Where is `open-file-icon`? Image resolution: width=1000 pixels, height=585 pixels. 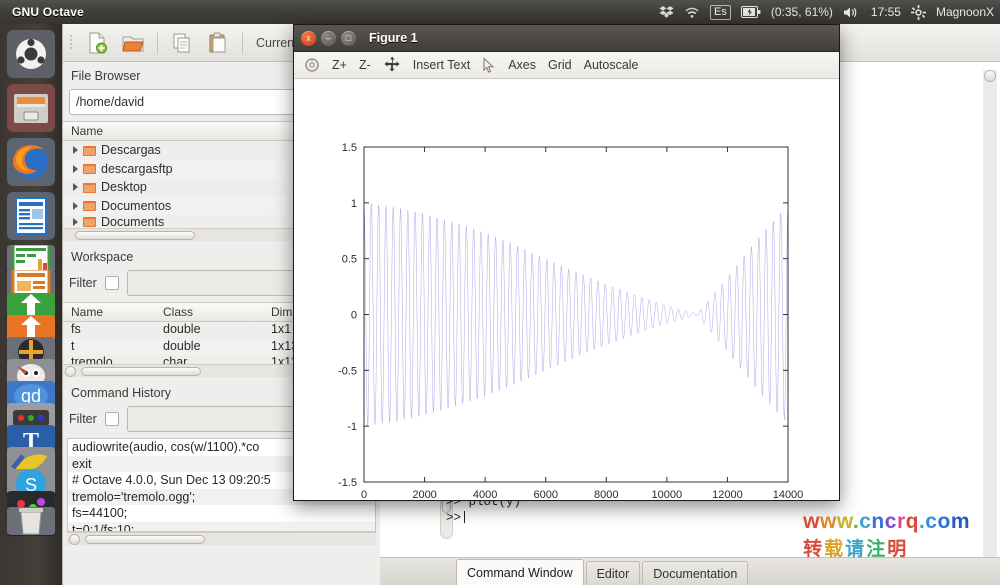 open-file-icon is located at coordinates (133, 43).